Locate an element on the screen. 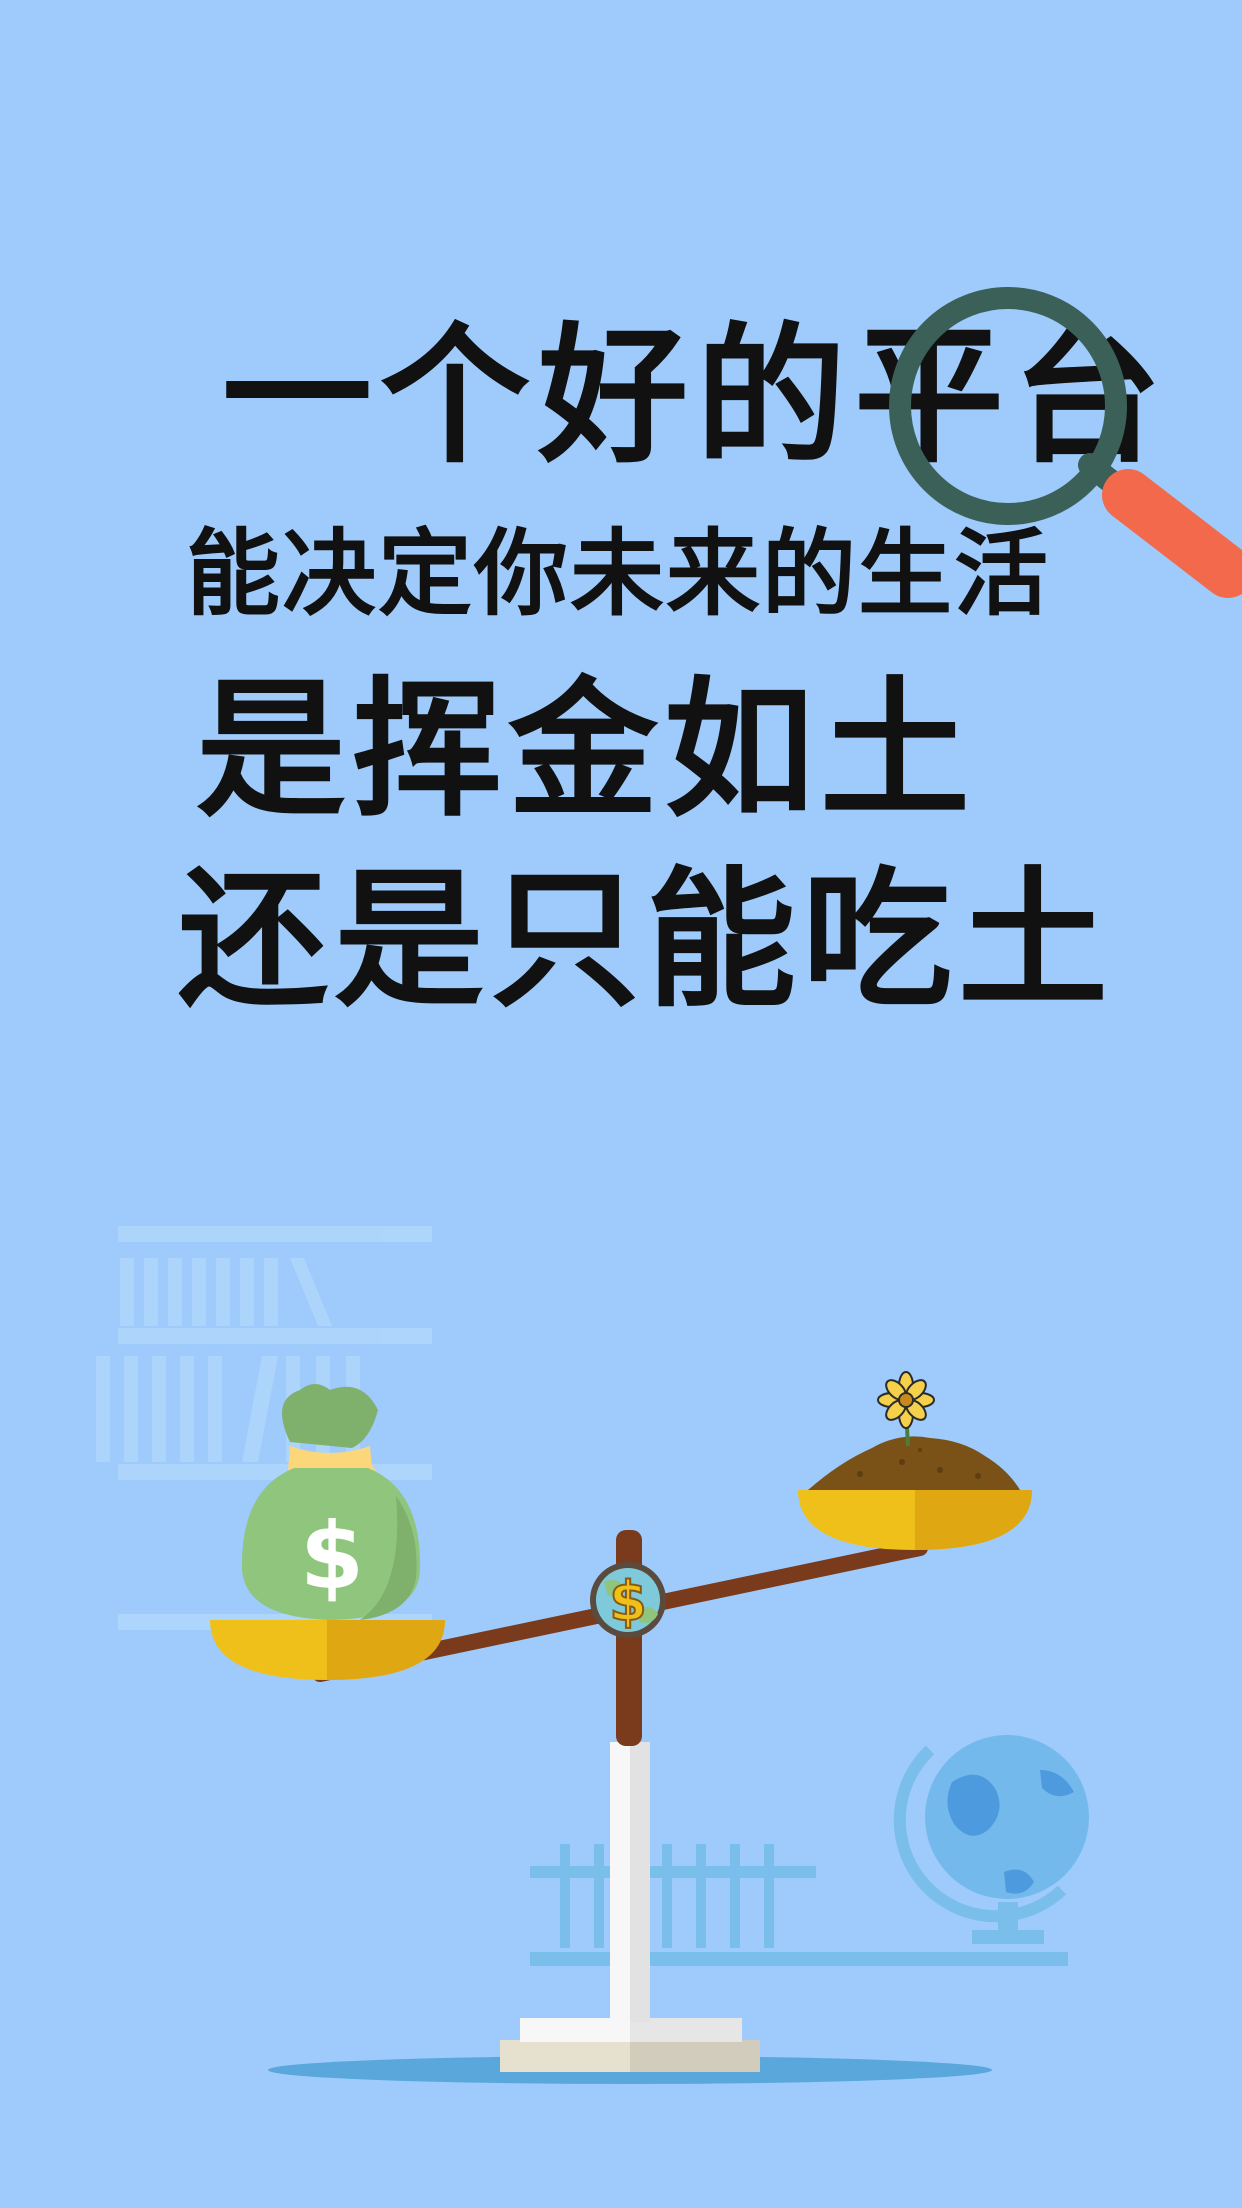 Image resolution: width=1242 pixels, height=2208 pixels. money-bag-icon: $ is located at coordinates (331, 1502).